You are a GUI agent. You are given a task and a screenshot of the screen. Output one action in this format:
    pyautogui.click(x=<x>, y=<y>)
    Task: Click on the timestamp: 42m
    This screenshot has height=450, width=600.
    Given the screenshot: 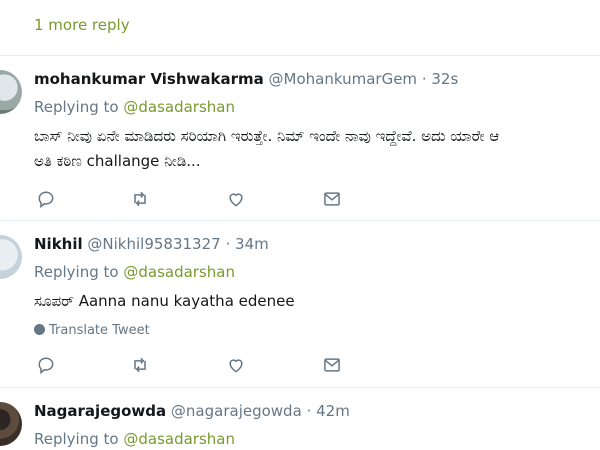 What is the action you would take?
    pyautogui.click(x=333, y=411)
    